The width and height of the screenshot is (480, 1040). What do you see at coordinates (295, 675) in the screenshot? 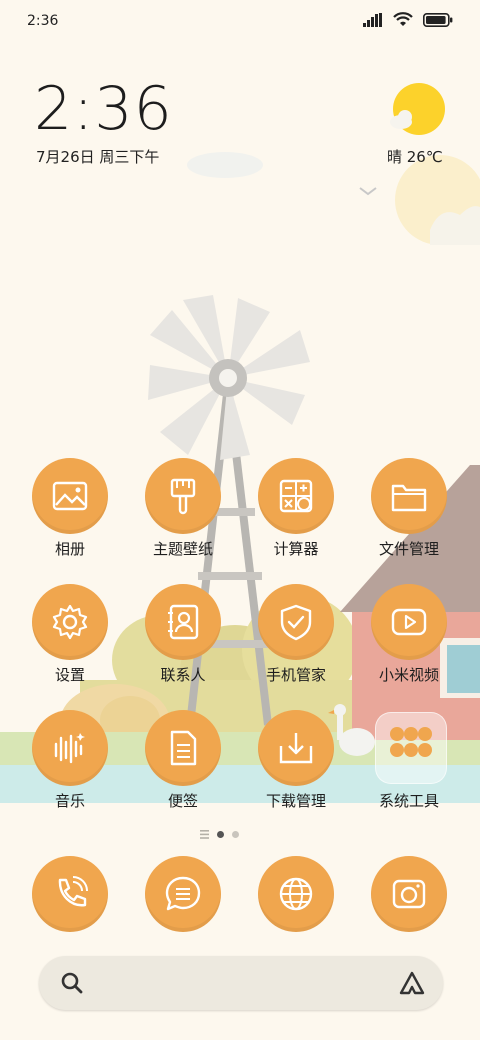
I see `app-label: 手机管家` at bounding box center [295, 675].